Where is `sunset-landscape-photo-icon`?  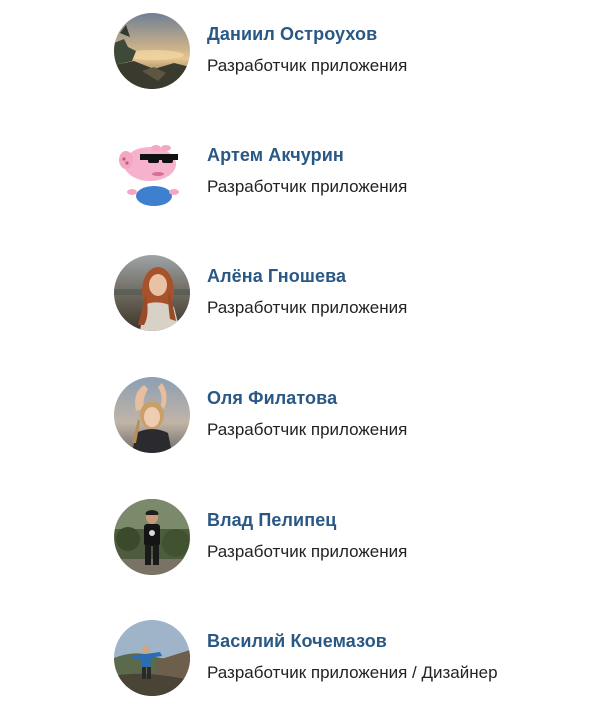
sunset-landscape-photo-icon is located at coordinates (152, 51).